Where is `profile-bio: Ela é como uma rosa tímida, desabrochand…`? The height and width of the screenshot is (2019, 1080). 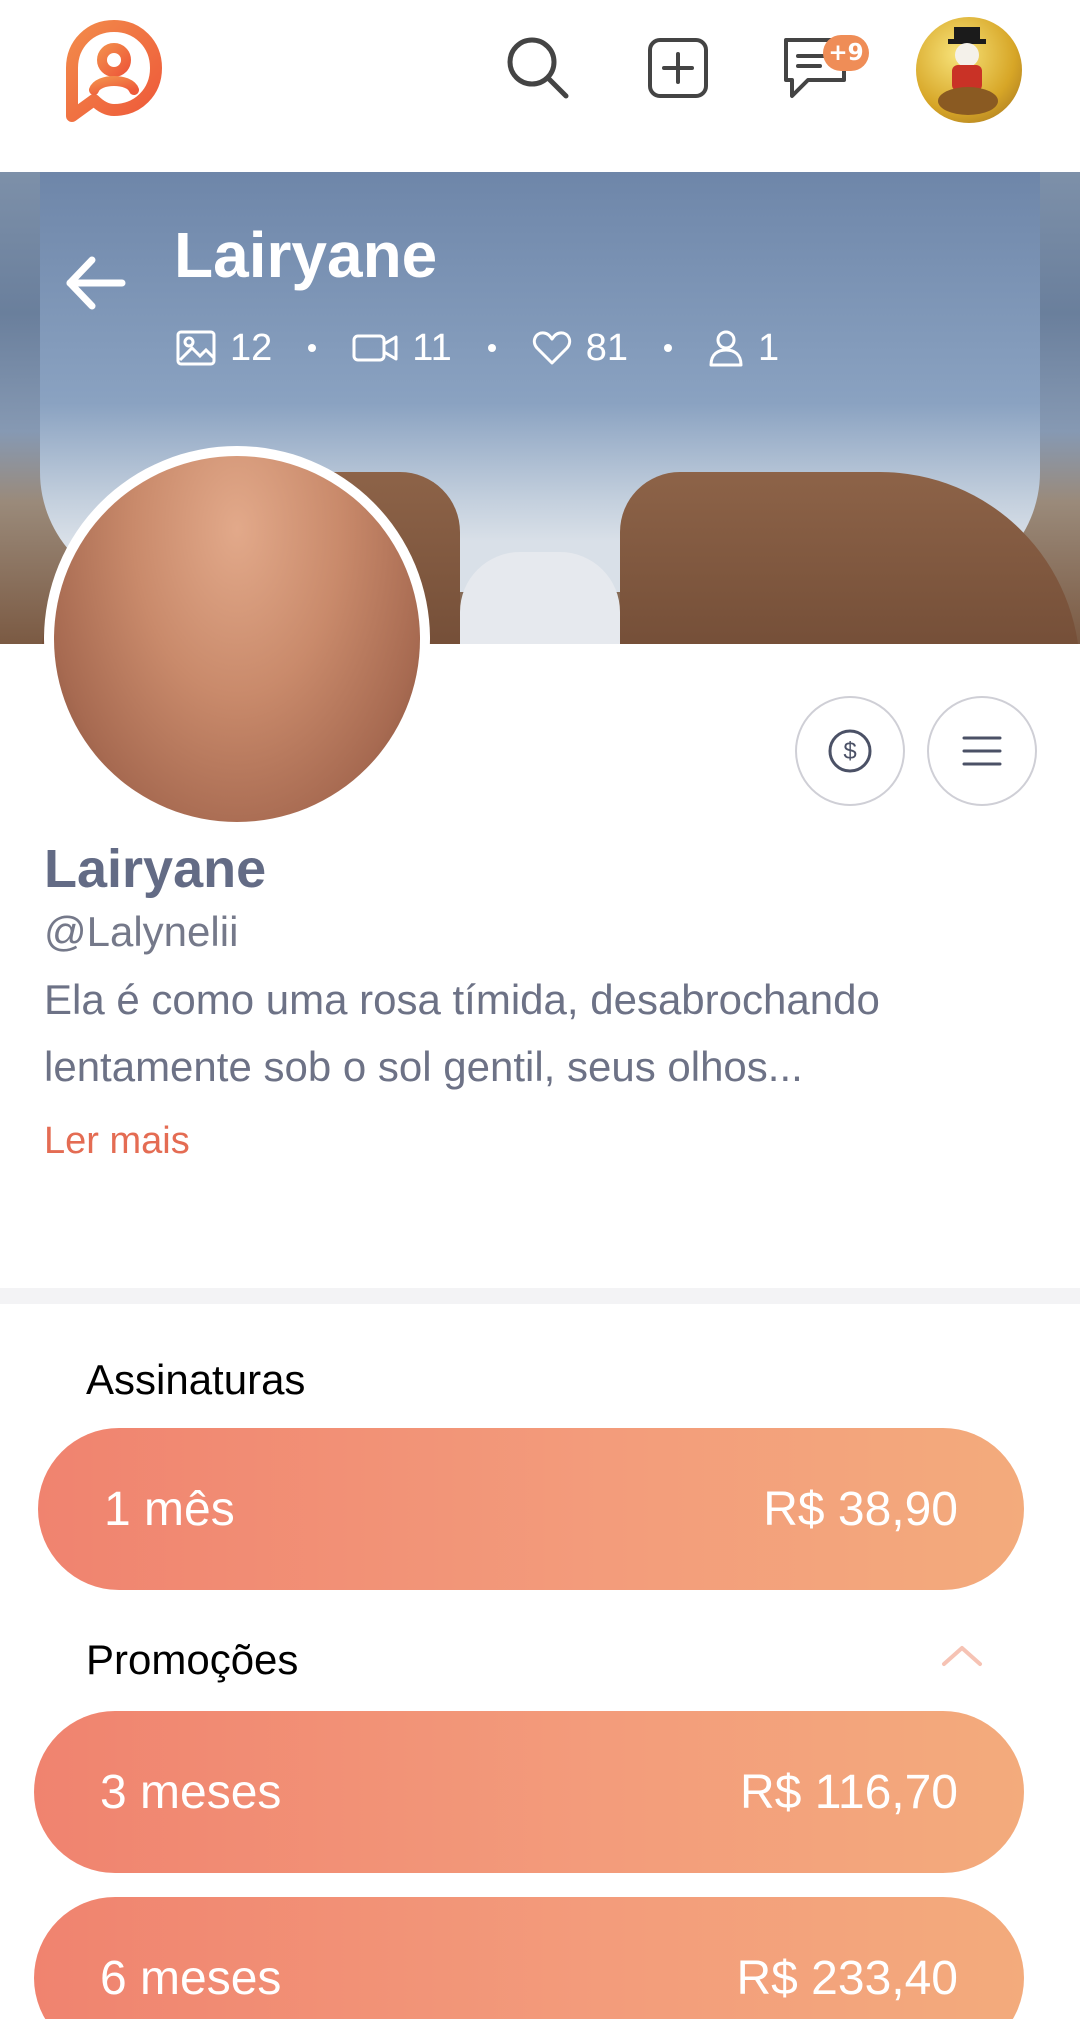 profile-bio: Ela é como uma rosa tímida, desabrochand… is located at coordinates (524, 1033).